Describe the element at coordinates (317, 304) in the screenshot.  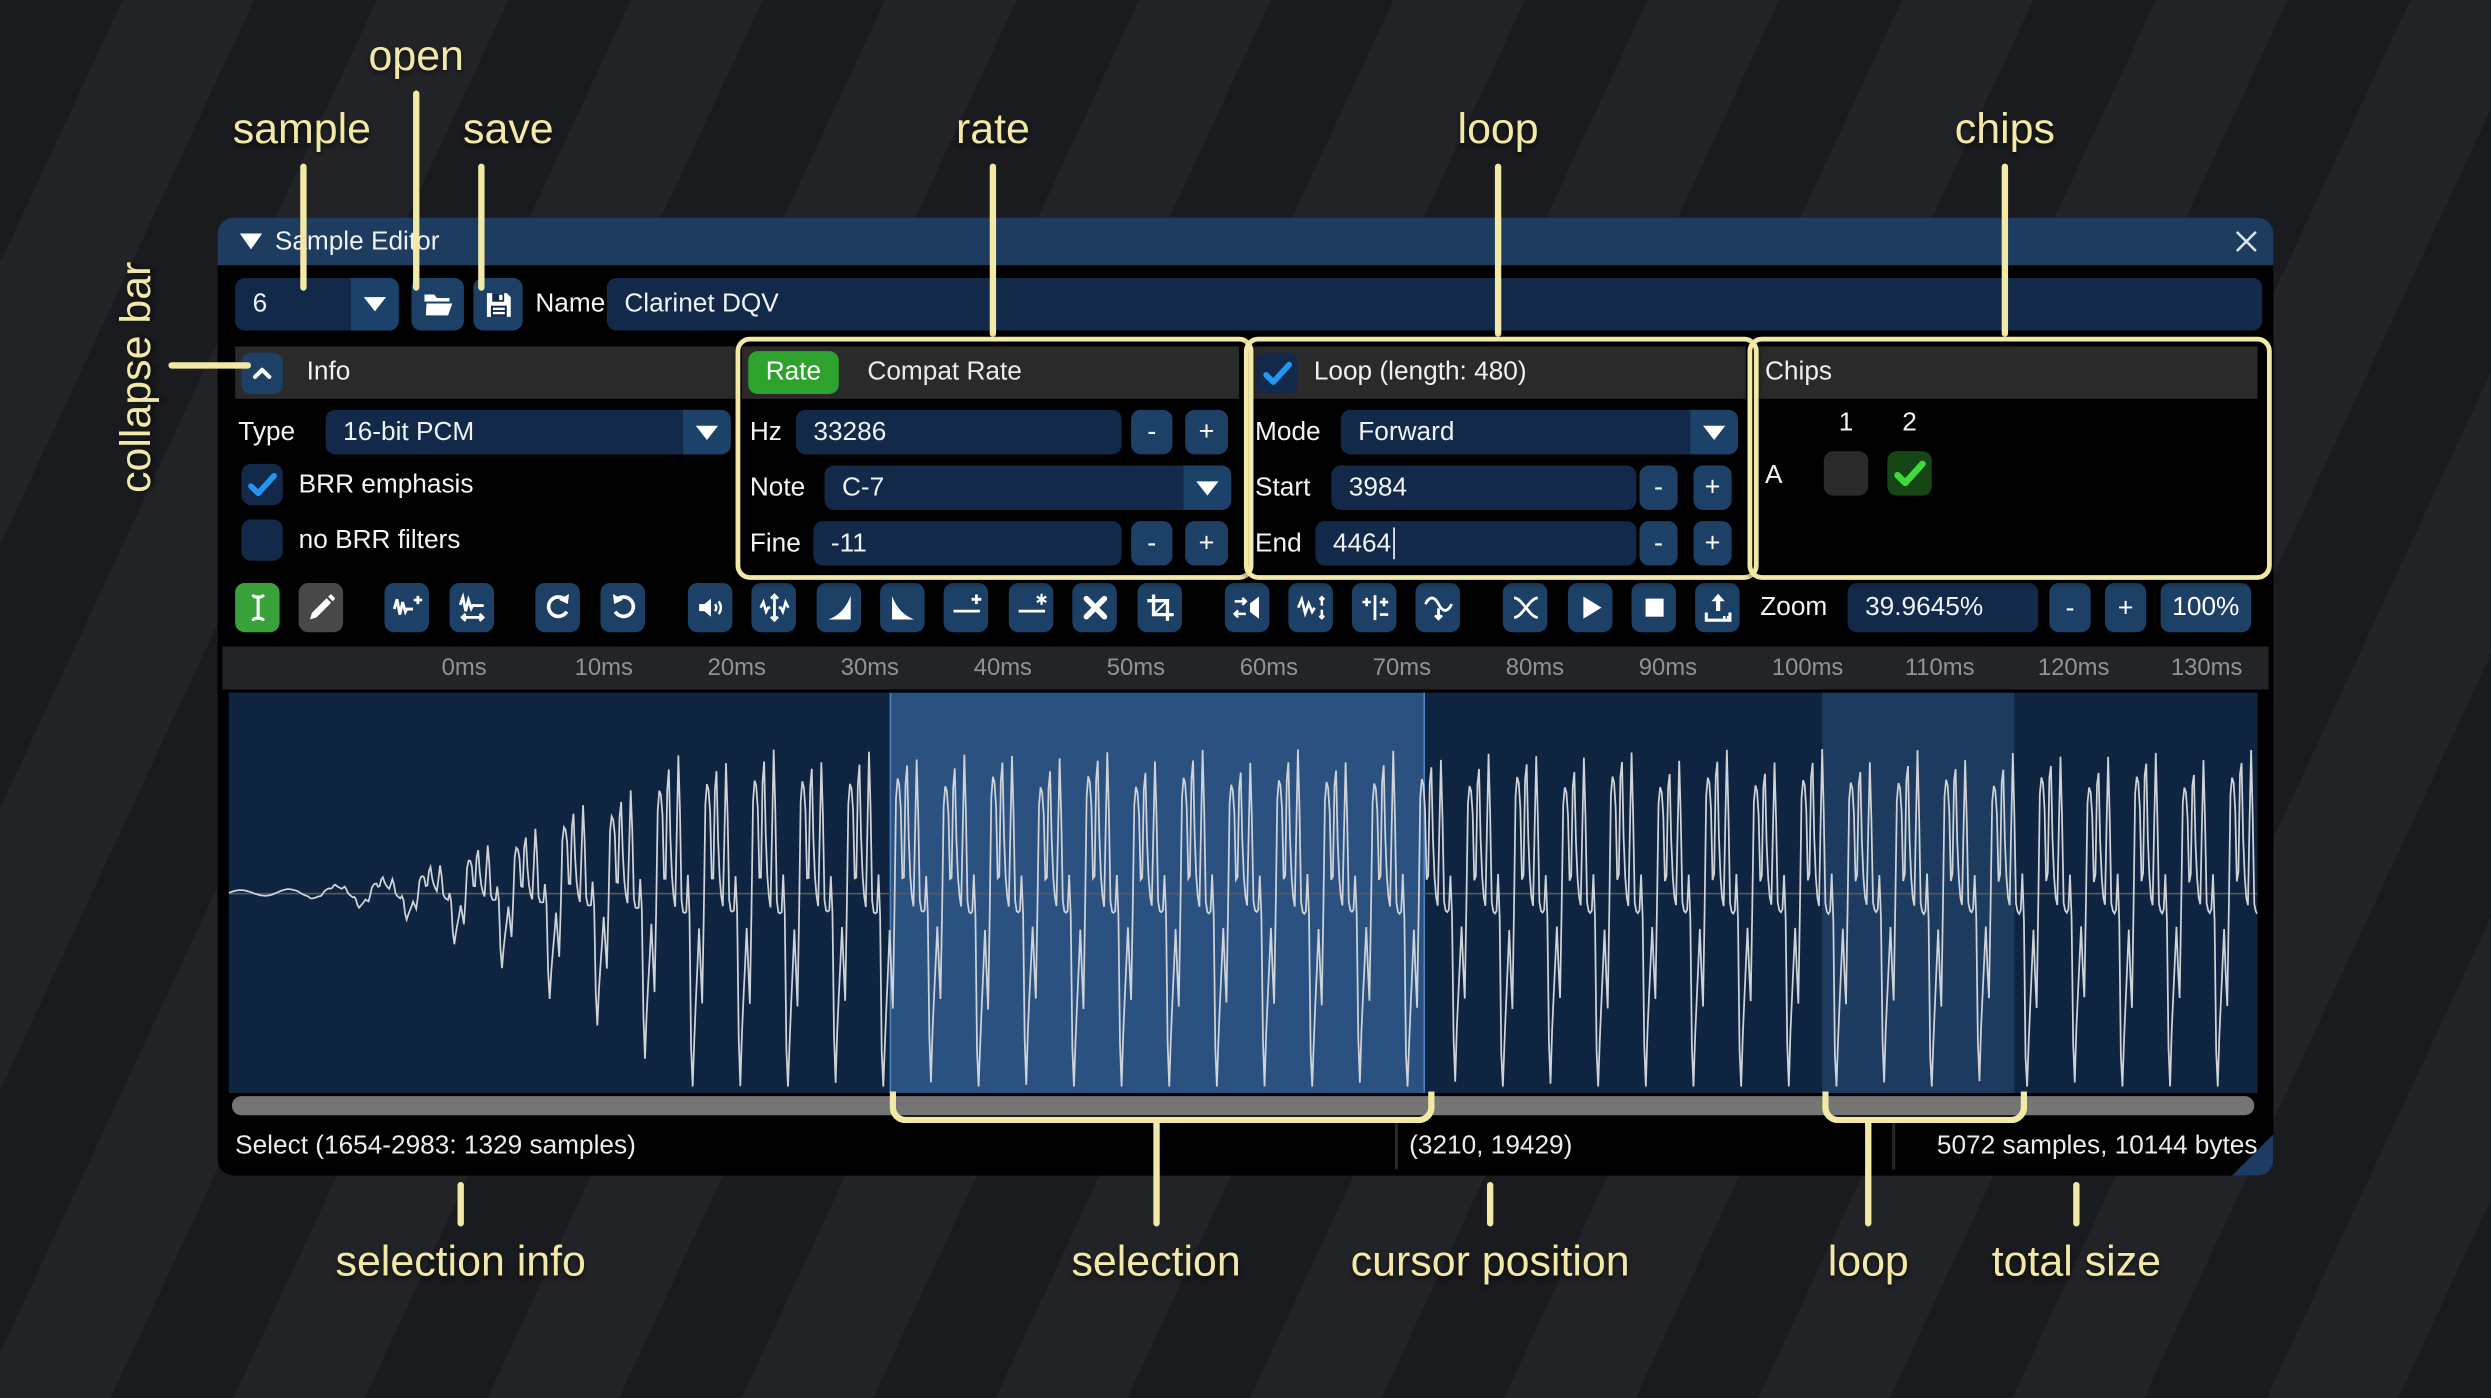
I see `sample-index-select: 6` at that location.